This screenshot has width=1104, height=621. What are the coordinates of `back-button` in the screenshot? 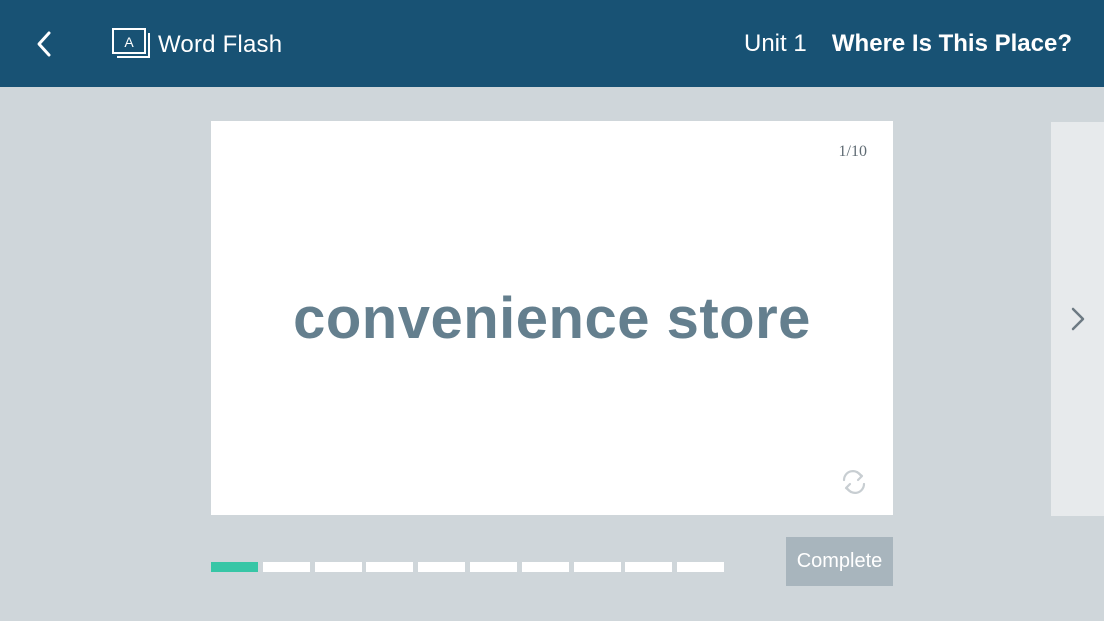 It's located at (44, 44).